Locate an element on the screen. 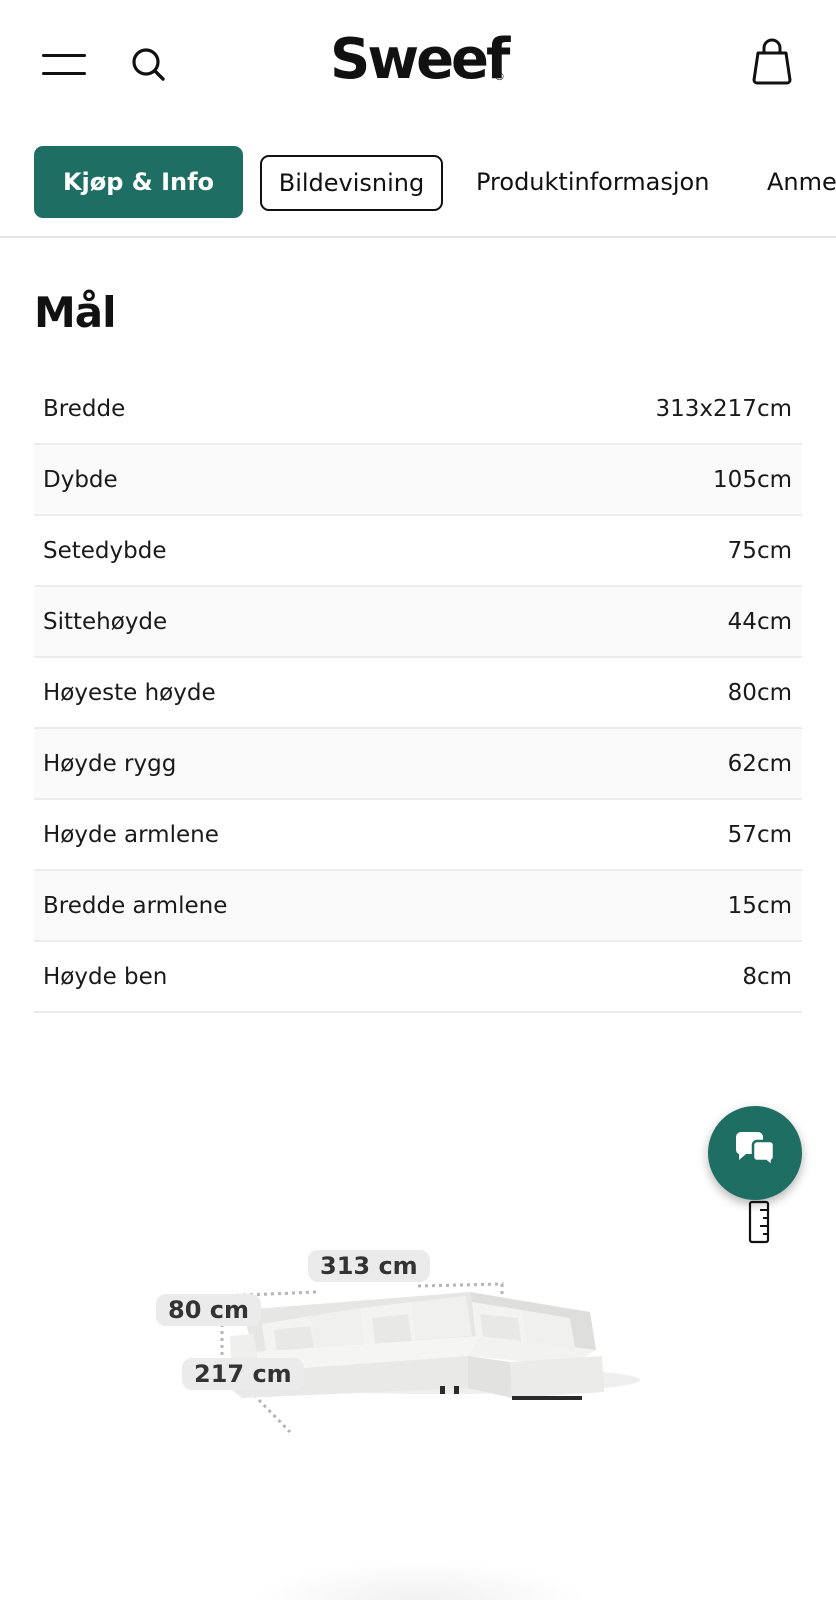  tabs-divider is located at coordinates (418, 237).